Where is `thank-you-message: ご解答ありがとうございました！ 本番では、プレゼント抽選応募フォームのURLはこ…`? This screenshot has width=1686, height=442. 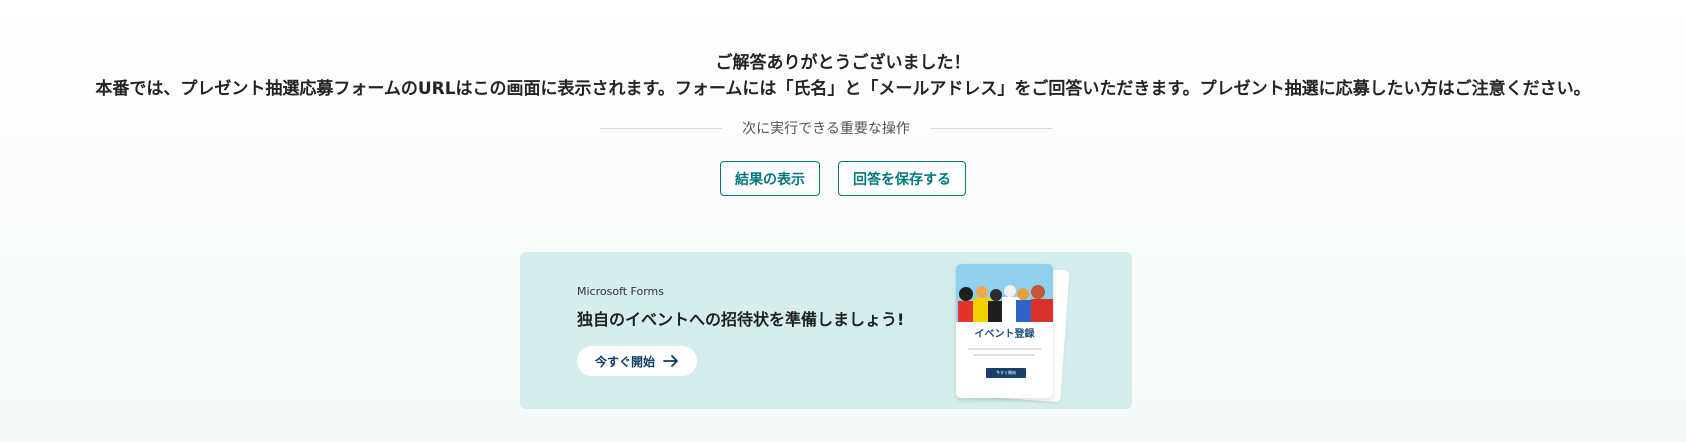 thank-you-message: ご解答ありがとうございました！ 本番では、プレゼント抽選応募フォームのURLはこ… is located at coordinates (843, 76).